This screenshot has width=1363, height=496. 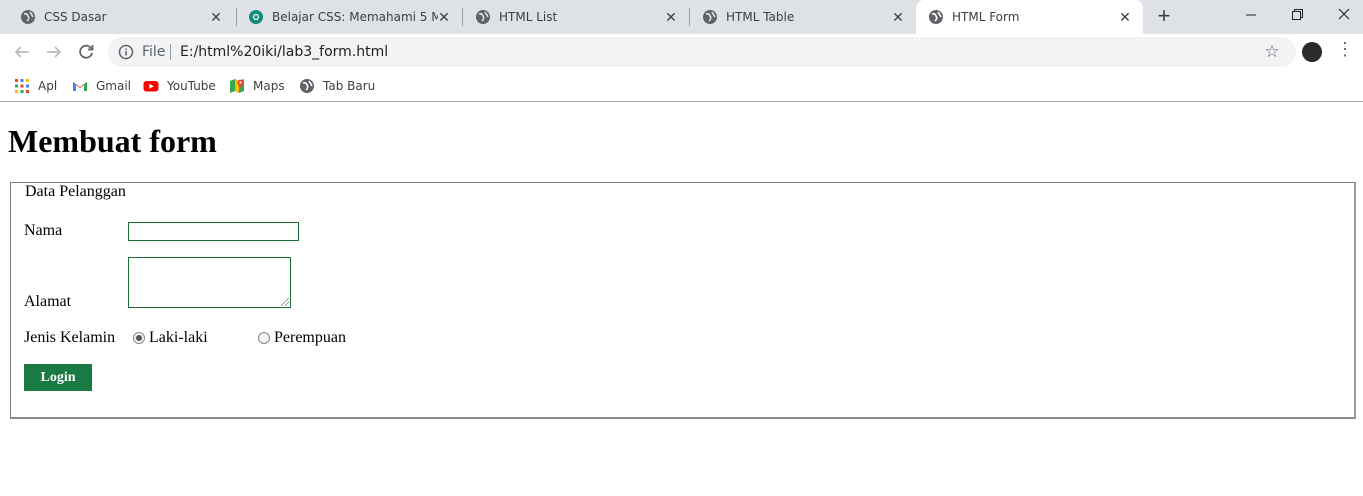 I want to click on reload-icon, so click(x=86, y=52).